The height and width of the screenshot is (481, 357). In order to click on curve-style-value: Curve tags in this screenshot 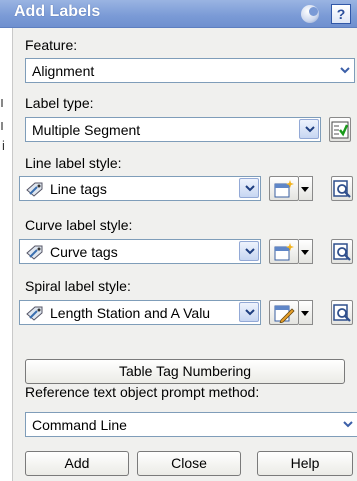, I will do `click(84, 252)`.